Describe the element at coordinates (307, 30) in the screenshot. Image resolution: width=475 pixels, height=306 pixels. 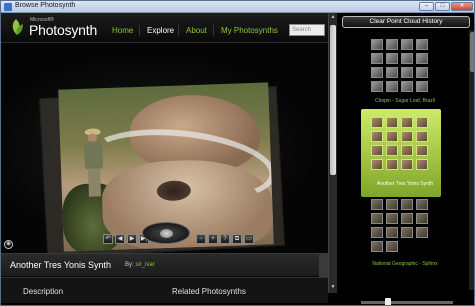
I see `search-input: Search` at that location.